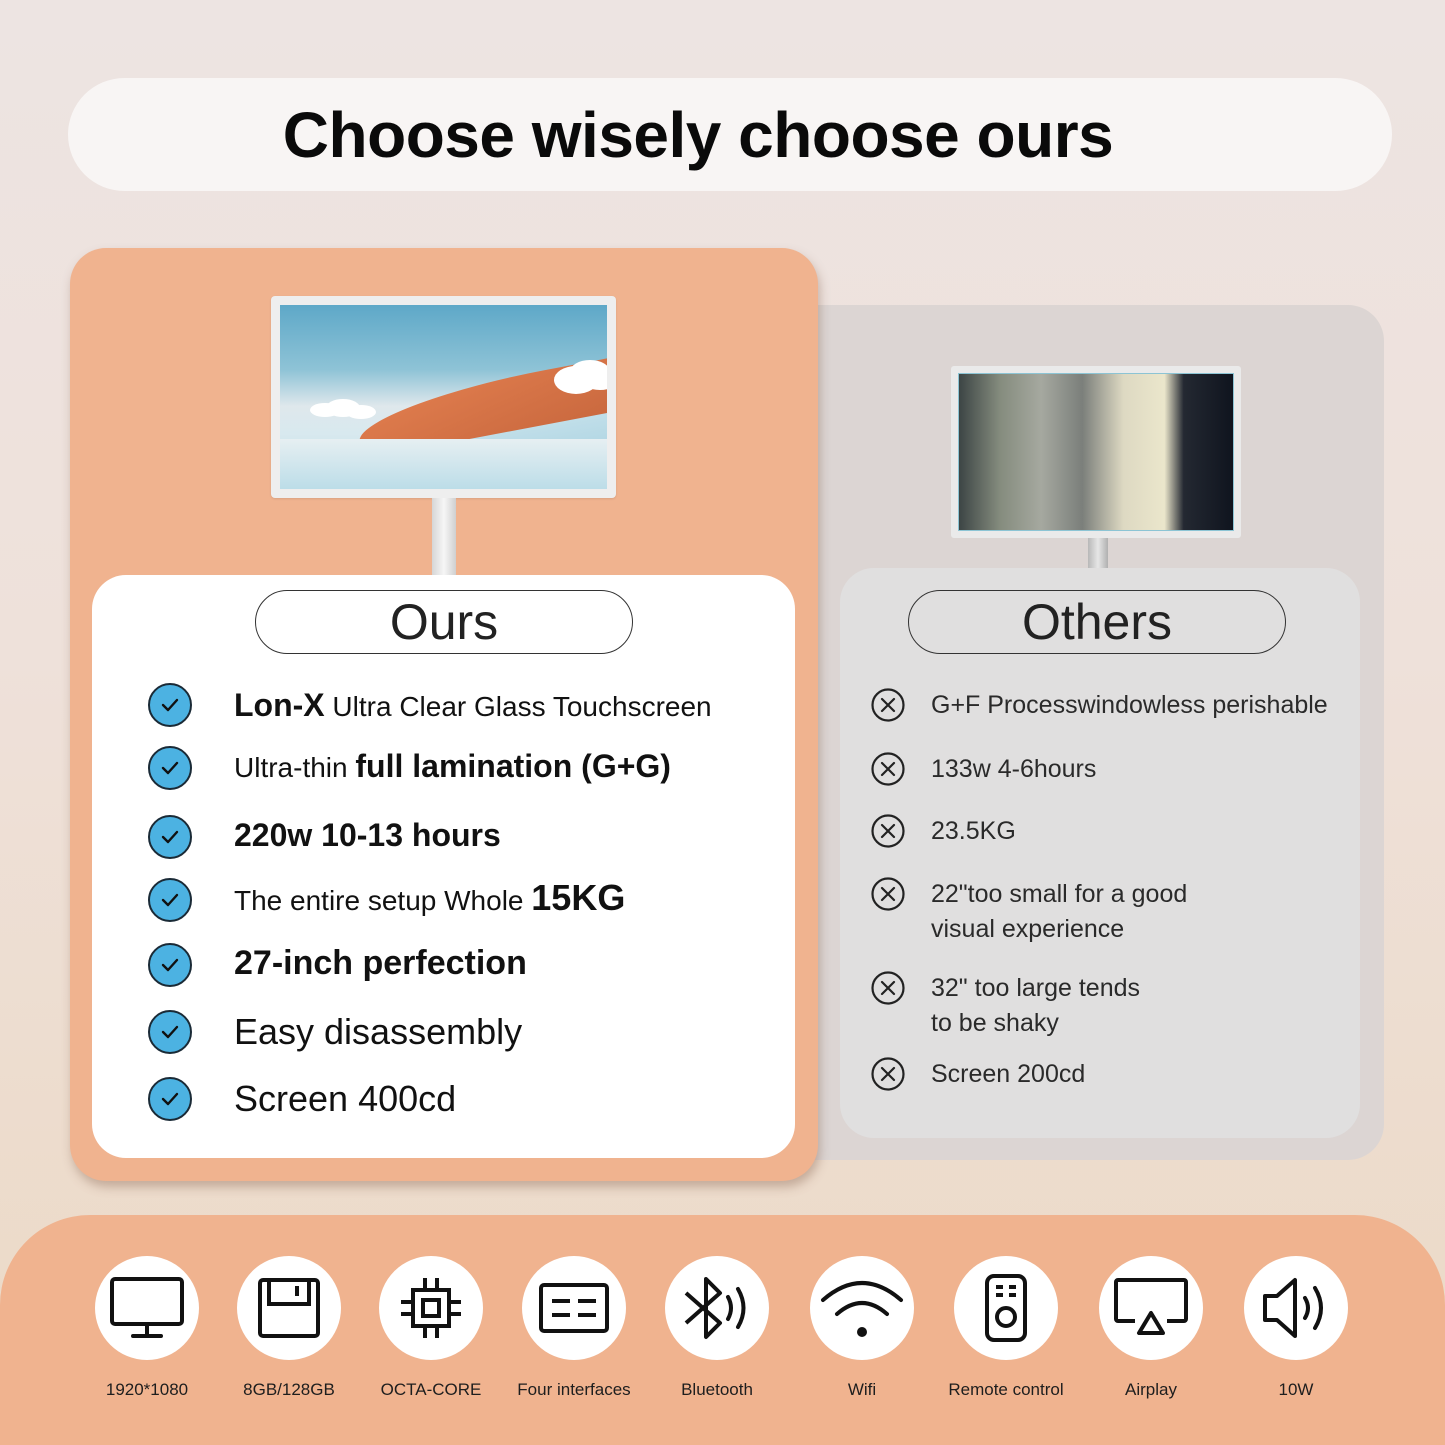  I want to click on feature-interfaces: Four interfaces, so click(574, 1328).